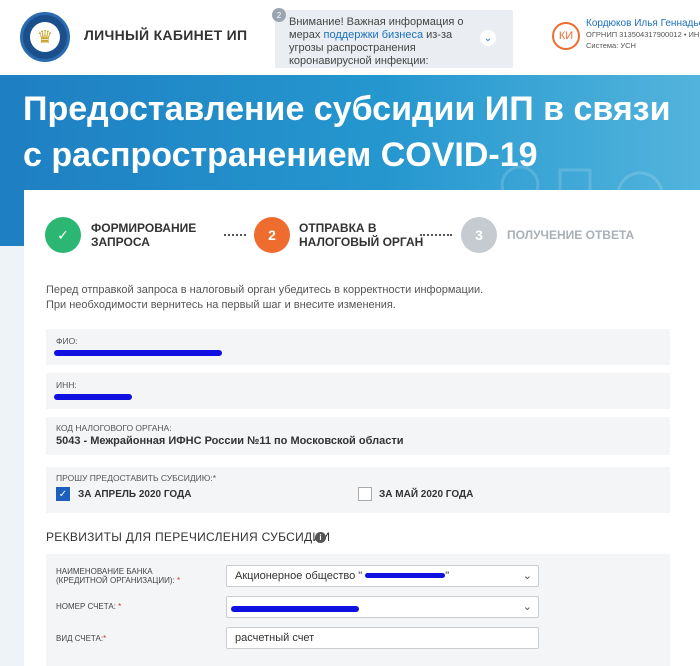  Describe the element at coordinates (365, 494) in the screenshot. I see `may-checkbox` at that location.